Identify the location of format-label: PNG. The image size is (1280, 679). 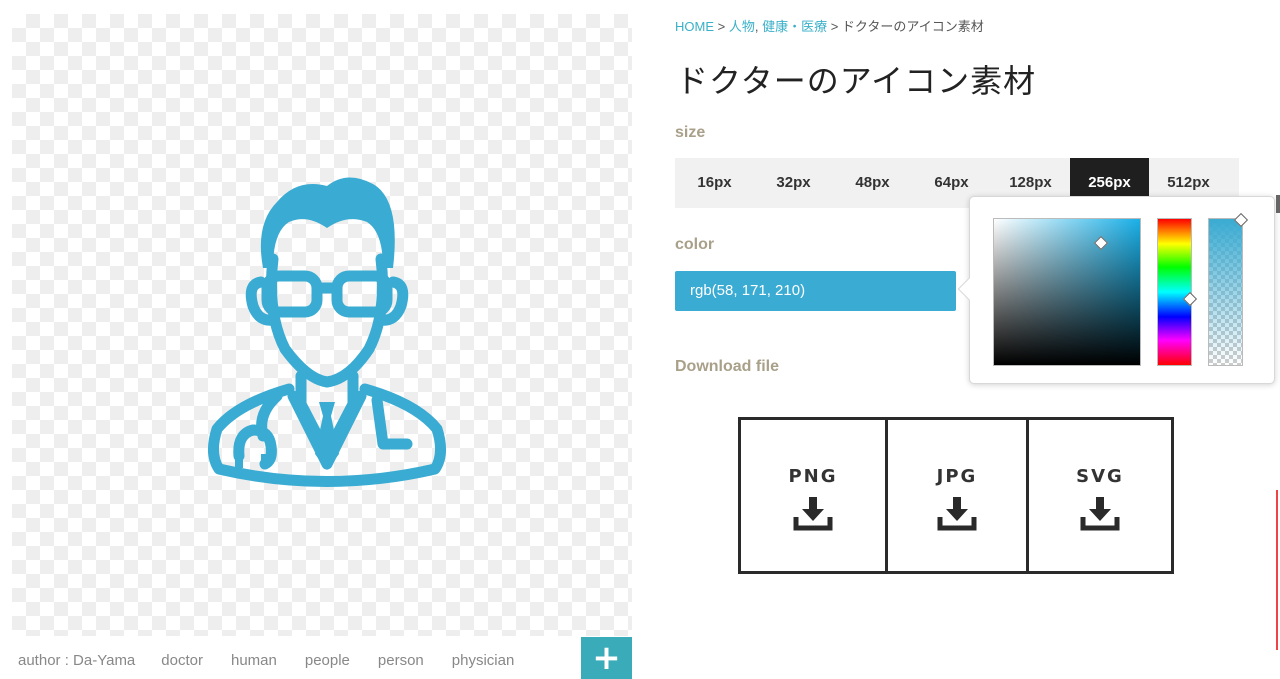
(813, 476).